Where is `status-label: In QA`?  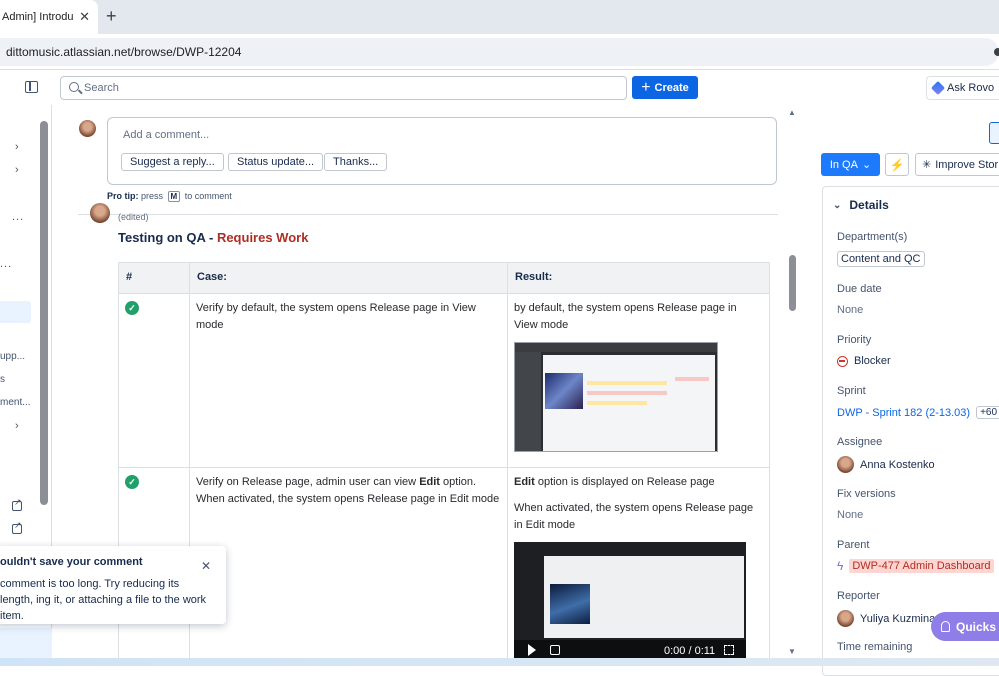 status-label: In QA is located at coordinates (843, 164).